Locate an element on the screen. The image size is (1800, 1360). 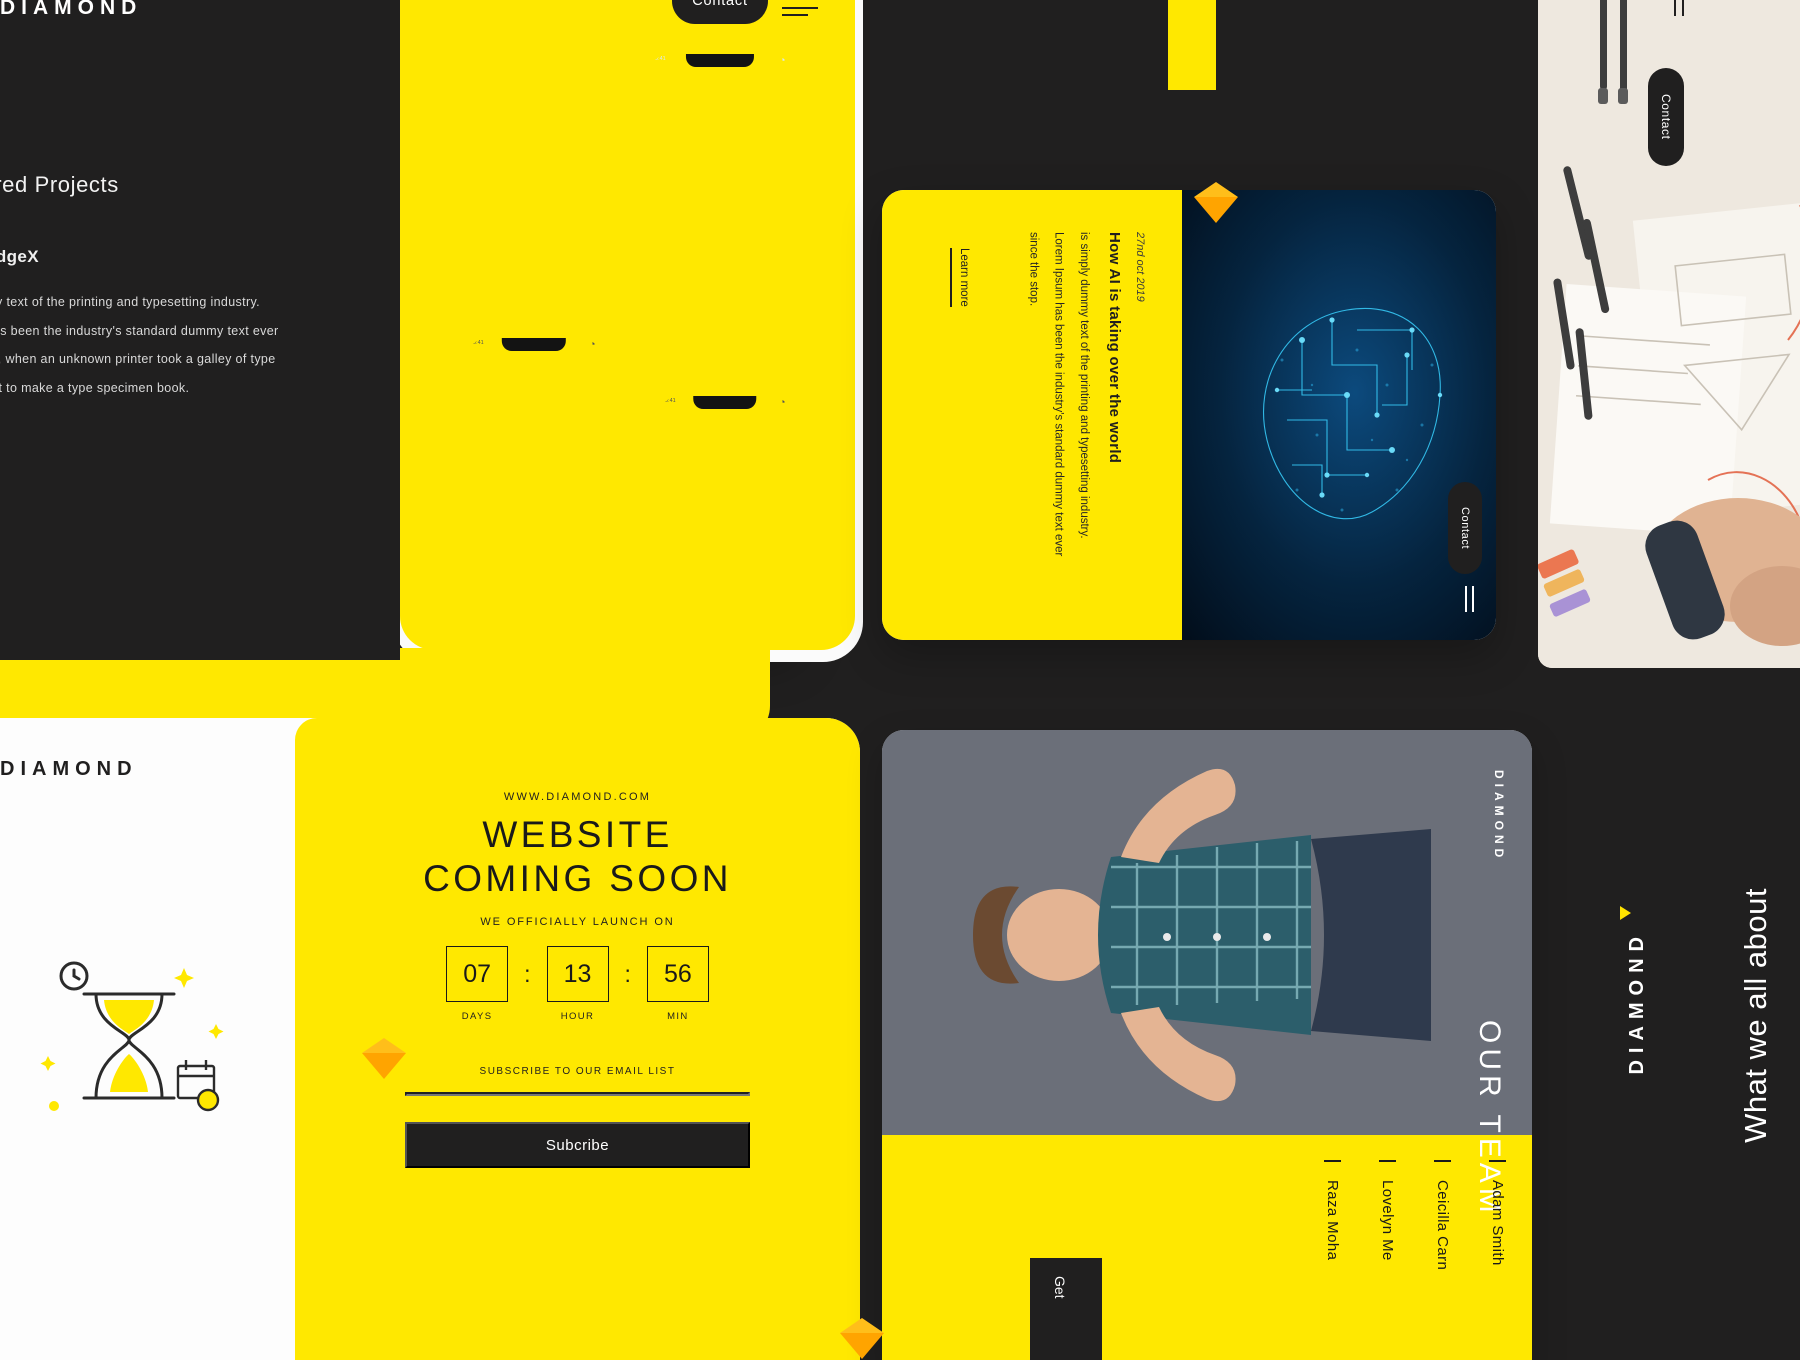
list-item: Adam Smith is located at coordinates (1497, 1255).